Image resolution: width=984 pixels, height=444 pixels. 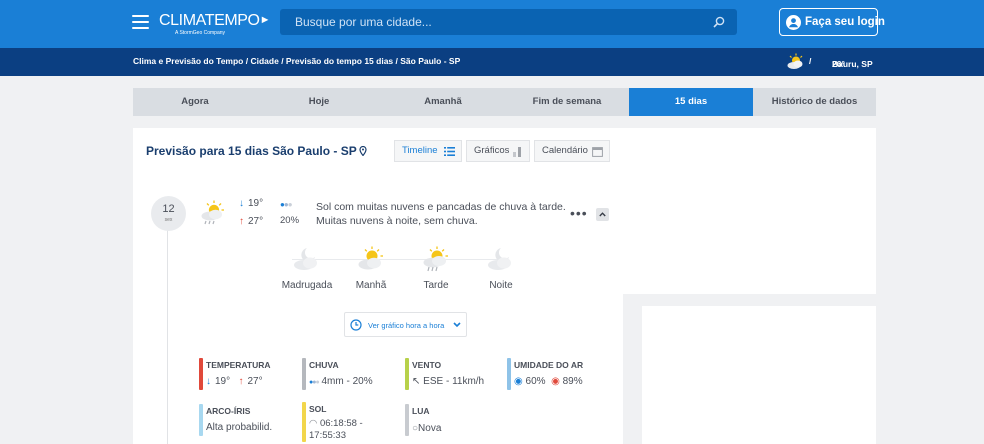 What do you see at coordinates (246, 421) in the screenshot?
I see `detail-rainbow: ARCO-ÍRIS Alta probabilid.` at bounding box center [246, 421].